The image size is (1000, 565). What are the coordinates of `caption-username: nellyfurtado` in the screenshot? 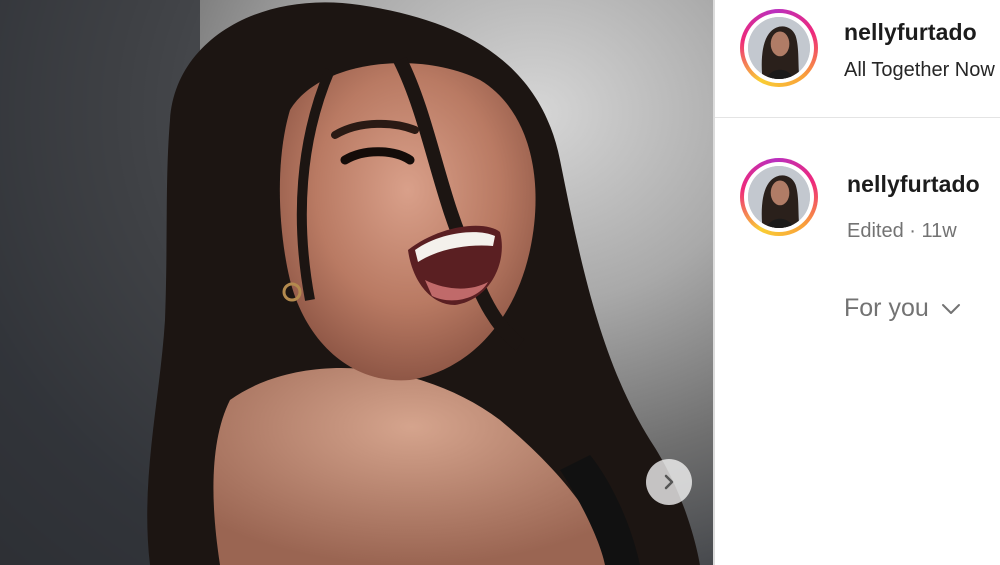 It's located at (913, 184).